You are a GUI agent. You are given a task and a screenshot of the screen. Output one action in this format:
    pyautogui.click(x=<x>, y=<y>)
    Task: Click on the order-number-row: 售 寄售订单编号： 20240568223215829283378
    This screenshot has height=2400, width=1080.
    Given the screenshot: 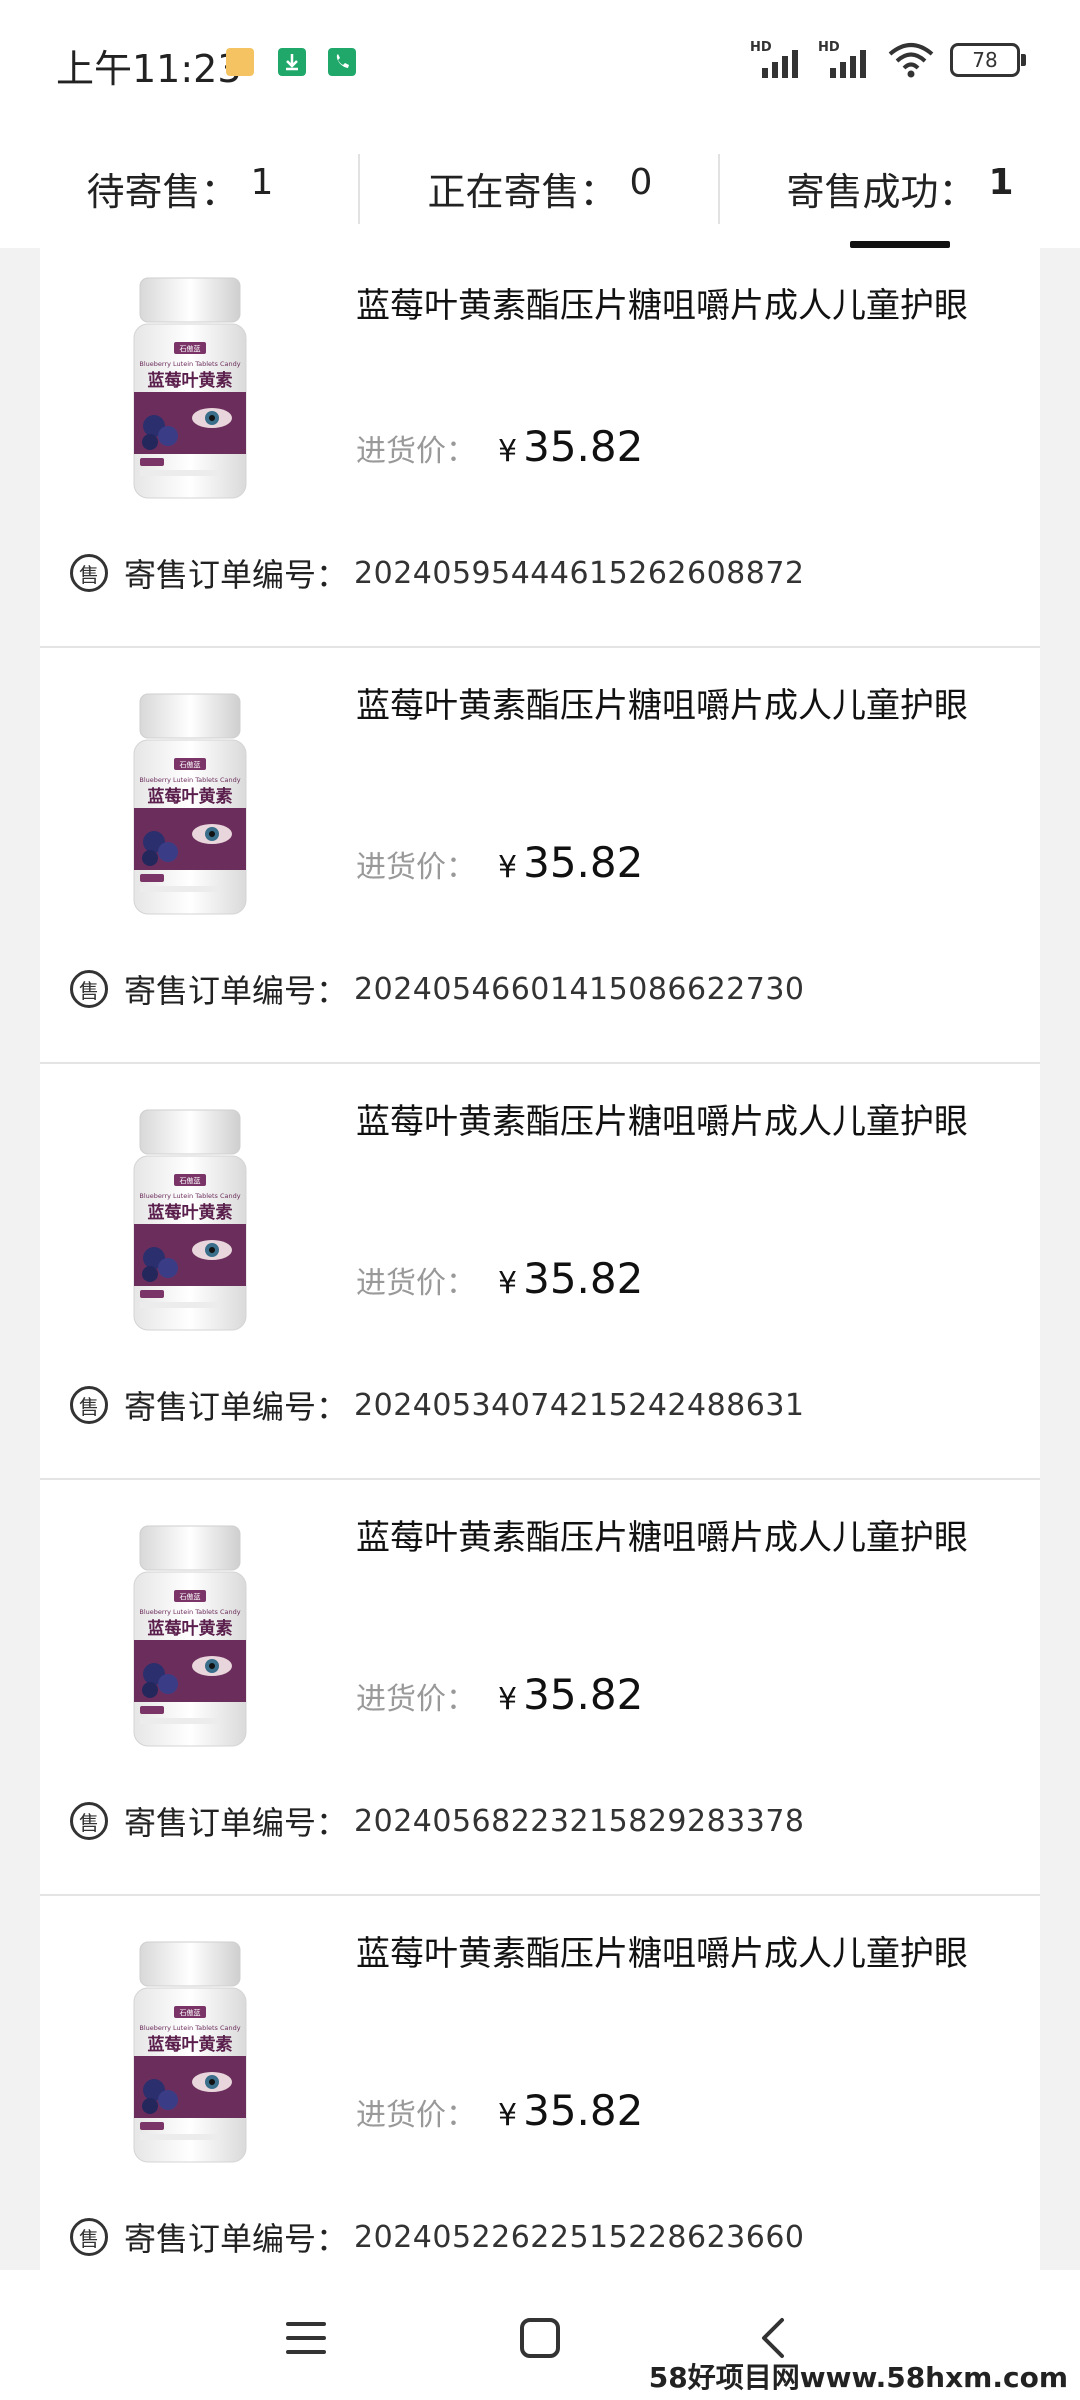 What is the action you would take?
    pyautogui.click(x=437, y=1821)
    